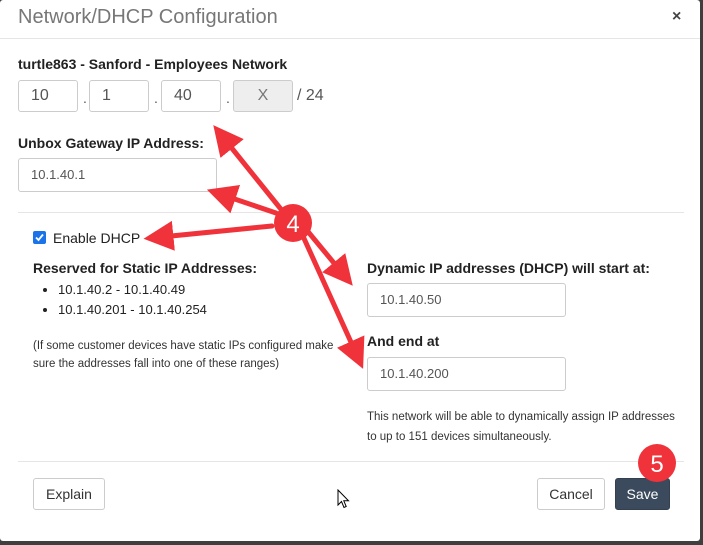 The width and height of the screenshot is (703, 545). Describe the element at coordinates (119, 96) in the screenshot. I see `octet-2-input: 1` at that location.